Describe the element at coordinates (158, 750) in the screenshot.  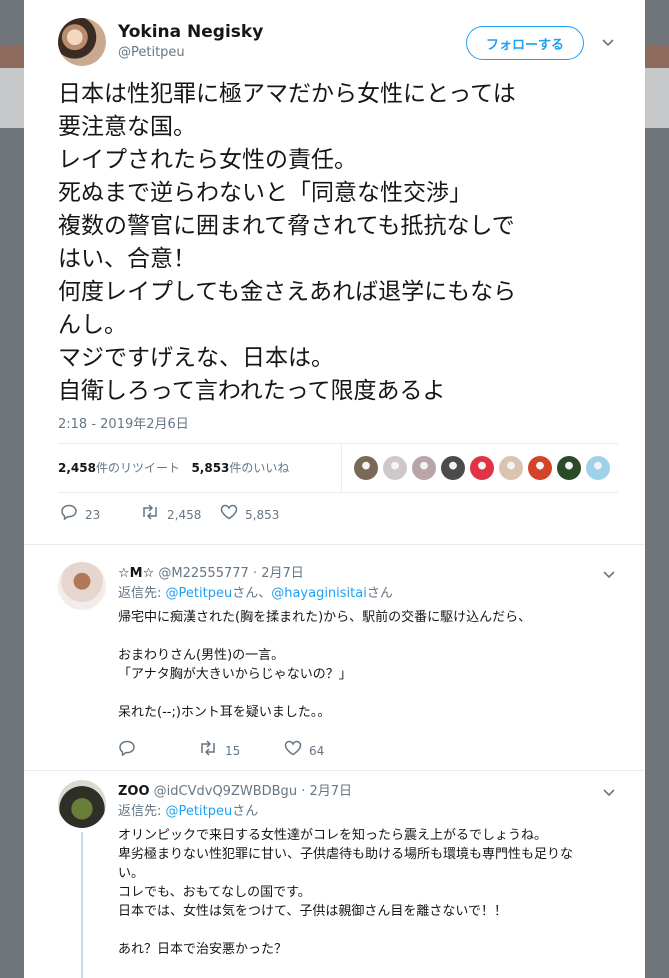
I see `reply-button` at that location.